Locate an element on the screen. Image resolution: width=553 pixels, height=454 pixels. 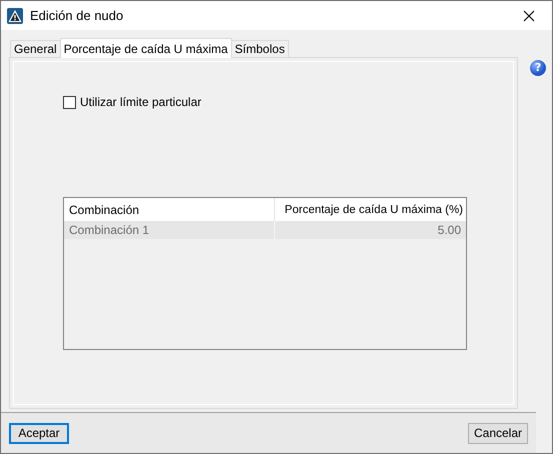
tab: Porcentaje de caída U máxima is located at coordinates (146, 48).